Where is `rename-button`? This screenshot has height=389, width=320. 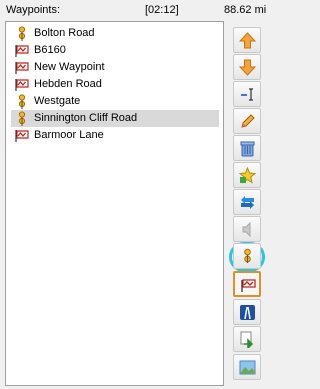
rename-button is located at coordinates (247, 94).